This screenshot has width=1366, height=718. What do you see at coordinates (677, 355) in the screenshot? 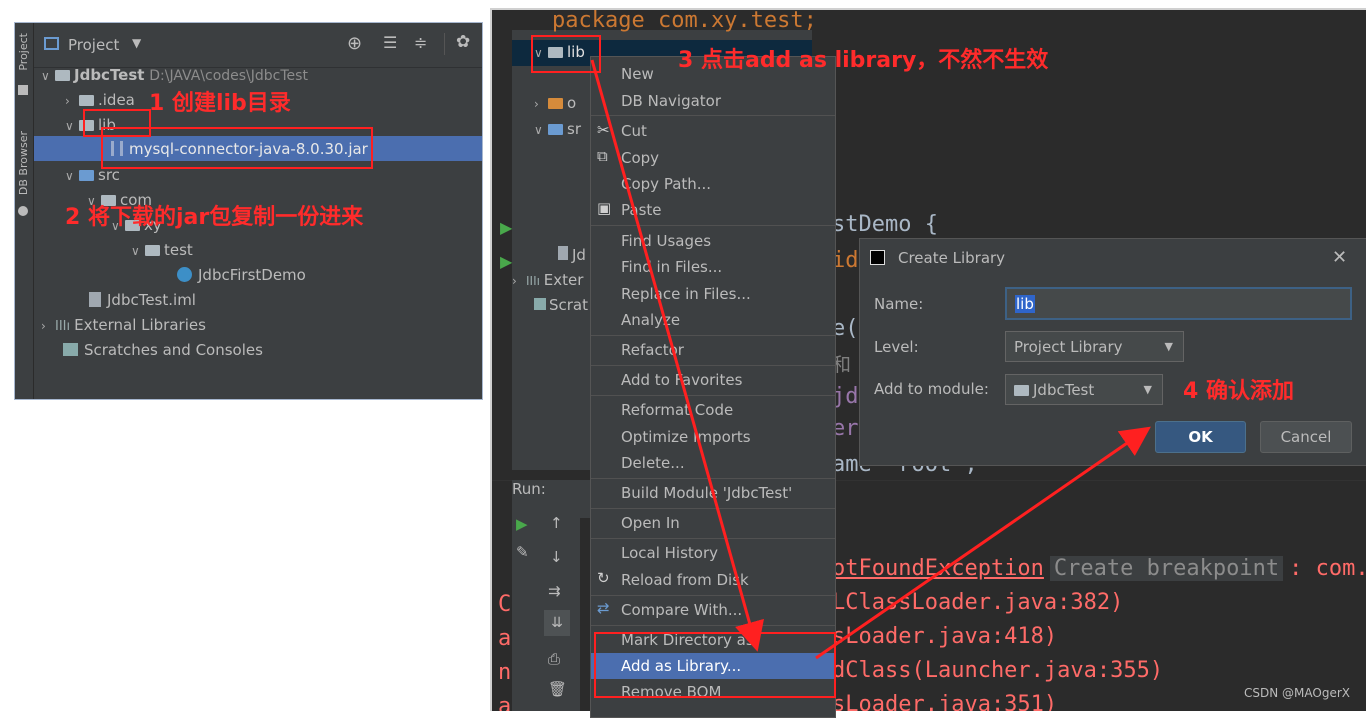
I see `arrow-to-add-as-library` at bounding box center [677, 355].